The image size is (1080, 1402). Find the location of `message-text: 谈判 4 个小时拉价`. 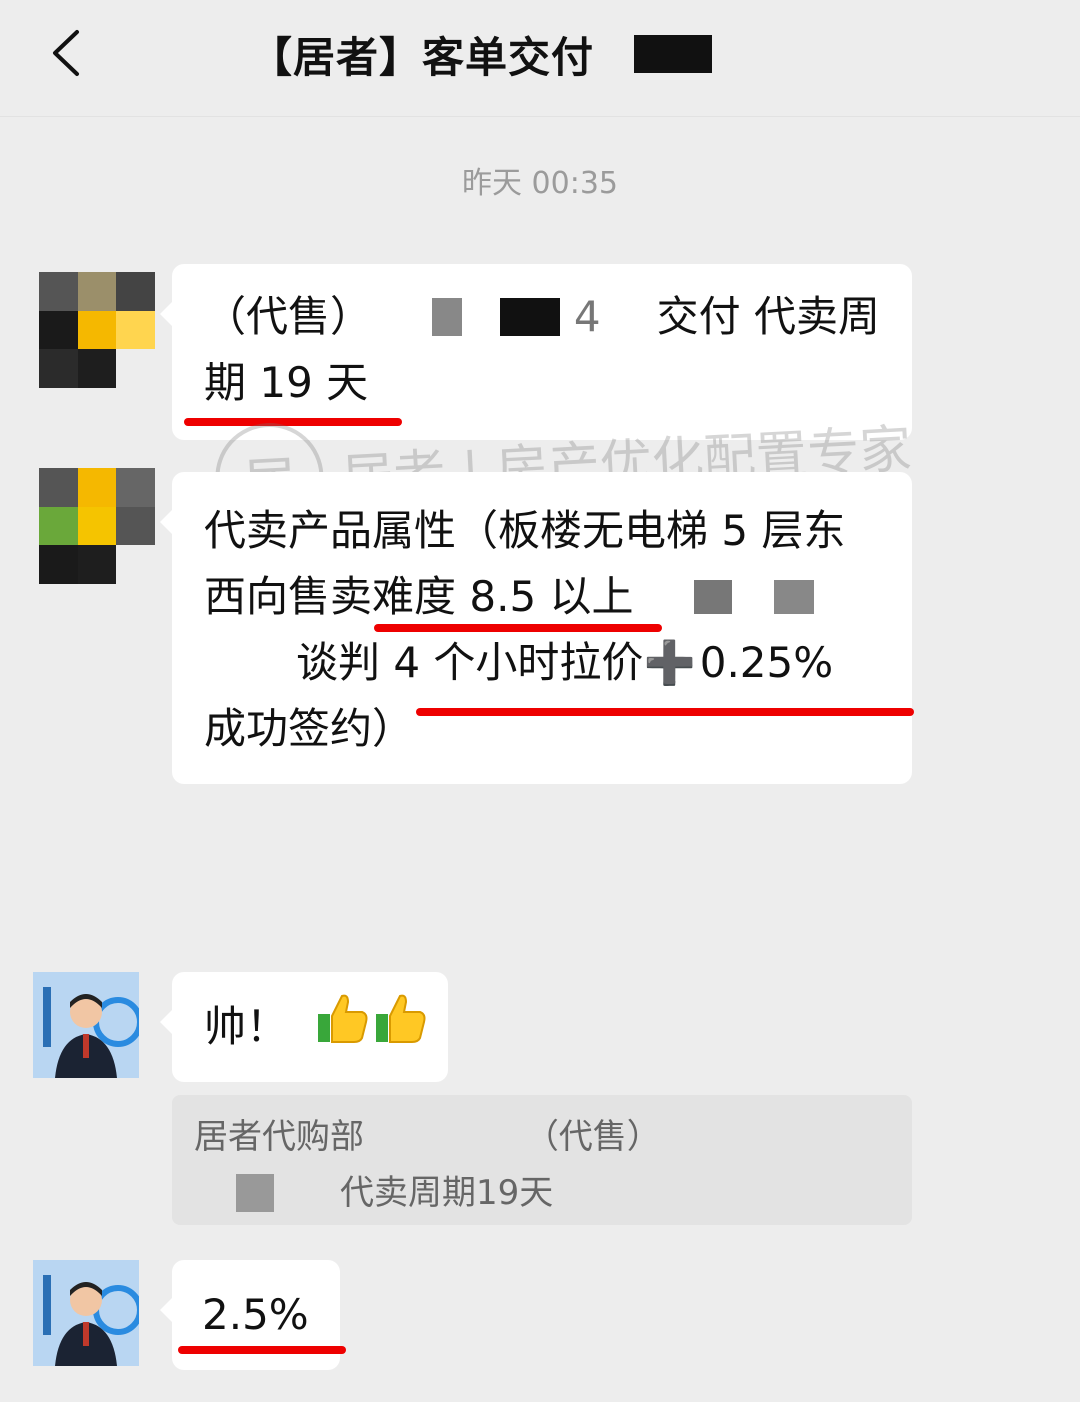

message-text: 谈判 4 个小时拉价 is located at coordinates (470, 662).